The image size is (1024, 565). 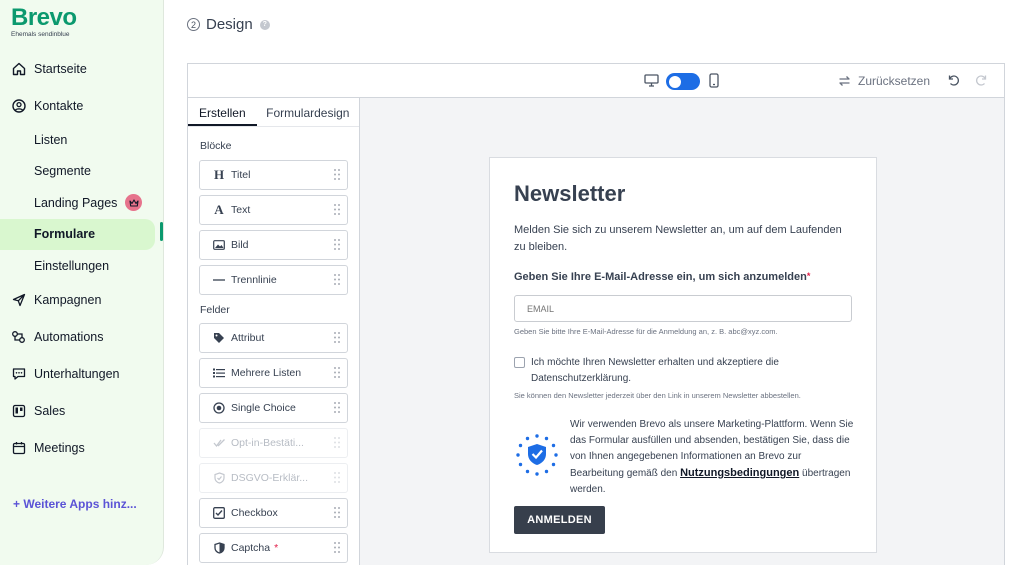 I want to click on field-captcha: Captcha *, so click(x=273, y=548).